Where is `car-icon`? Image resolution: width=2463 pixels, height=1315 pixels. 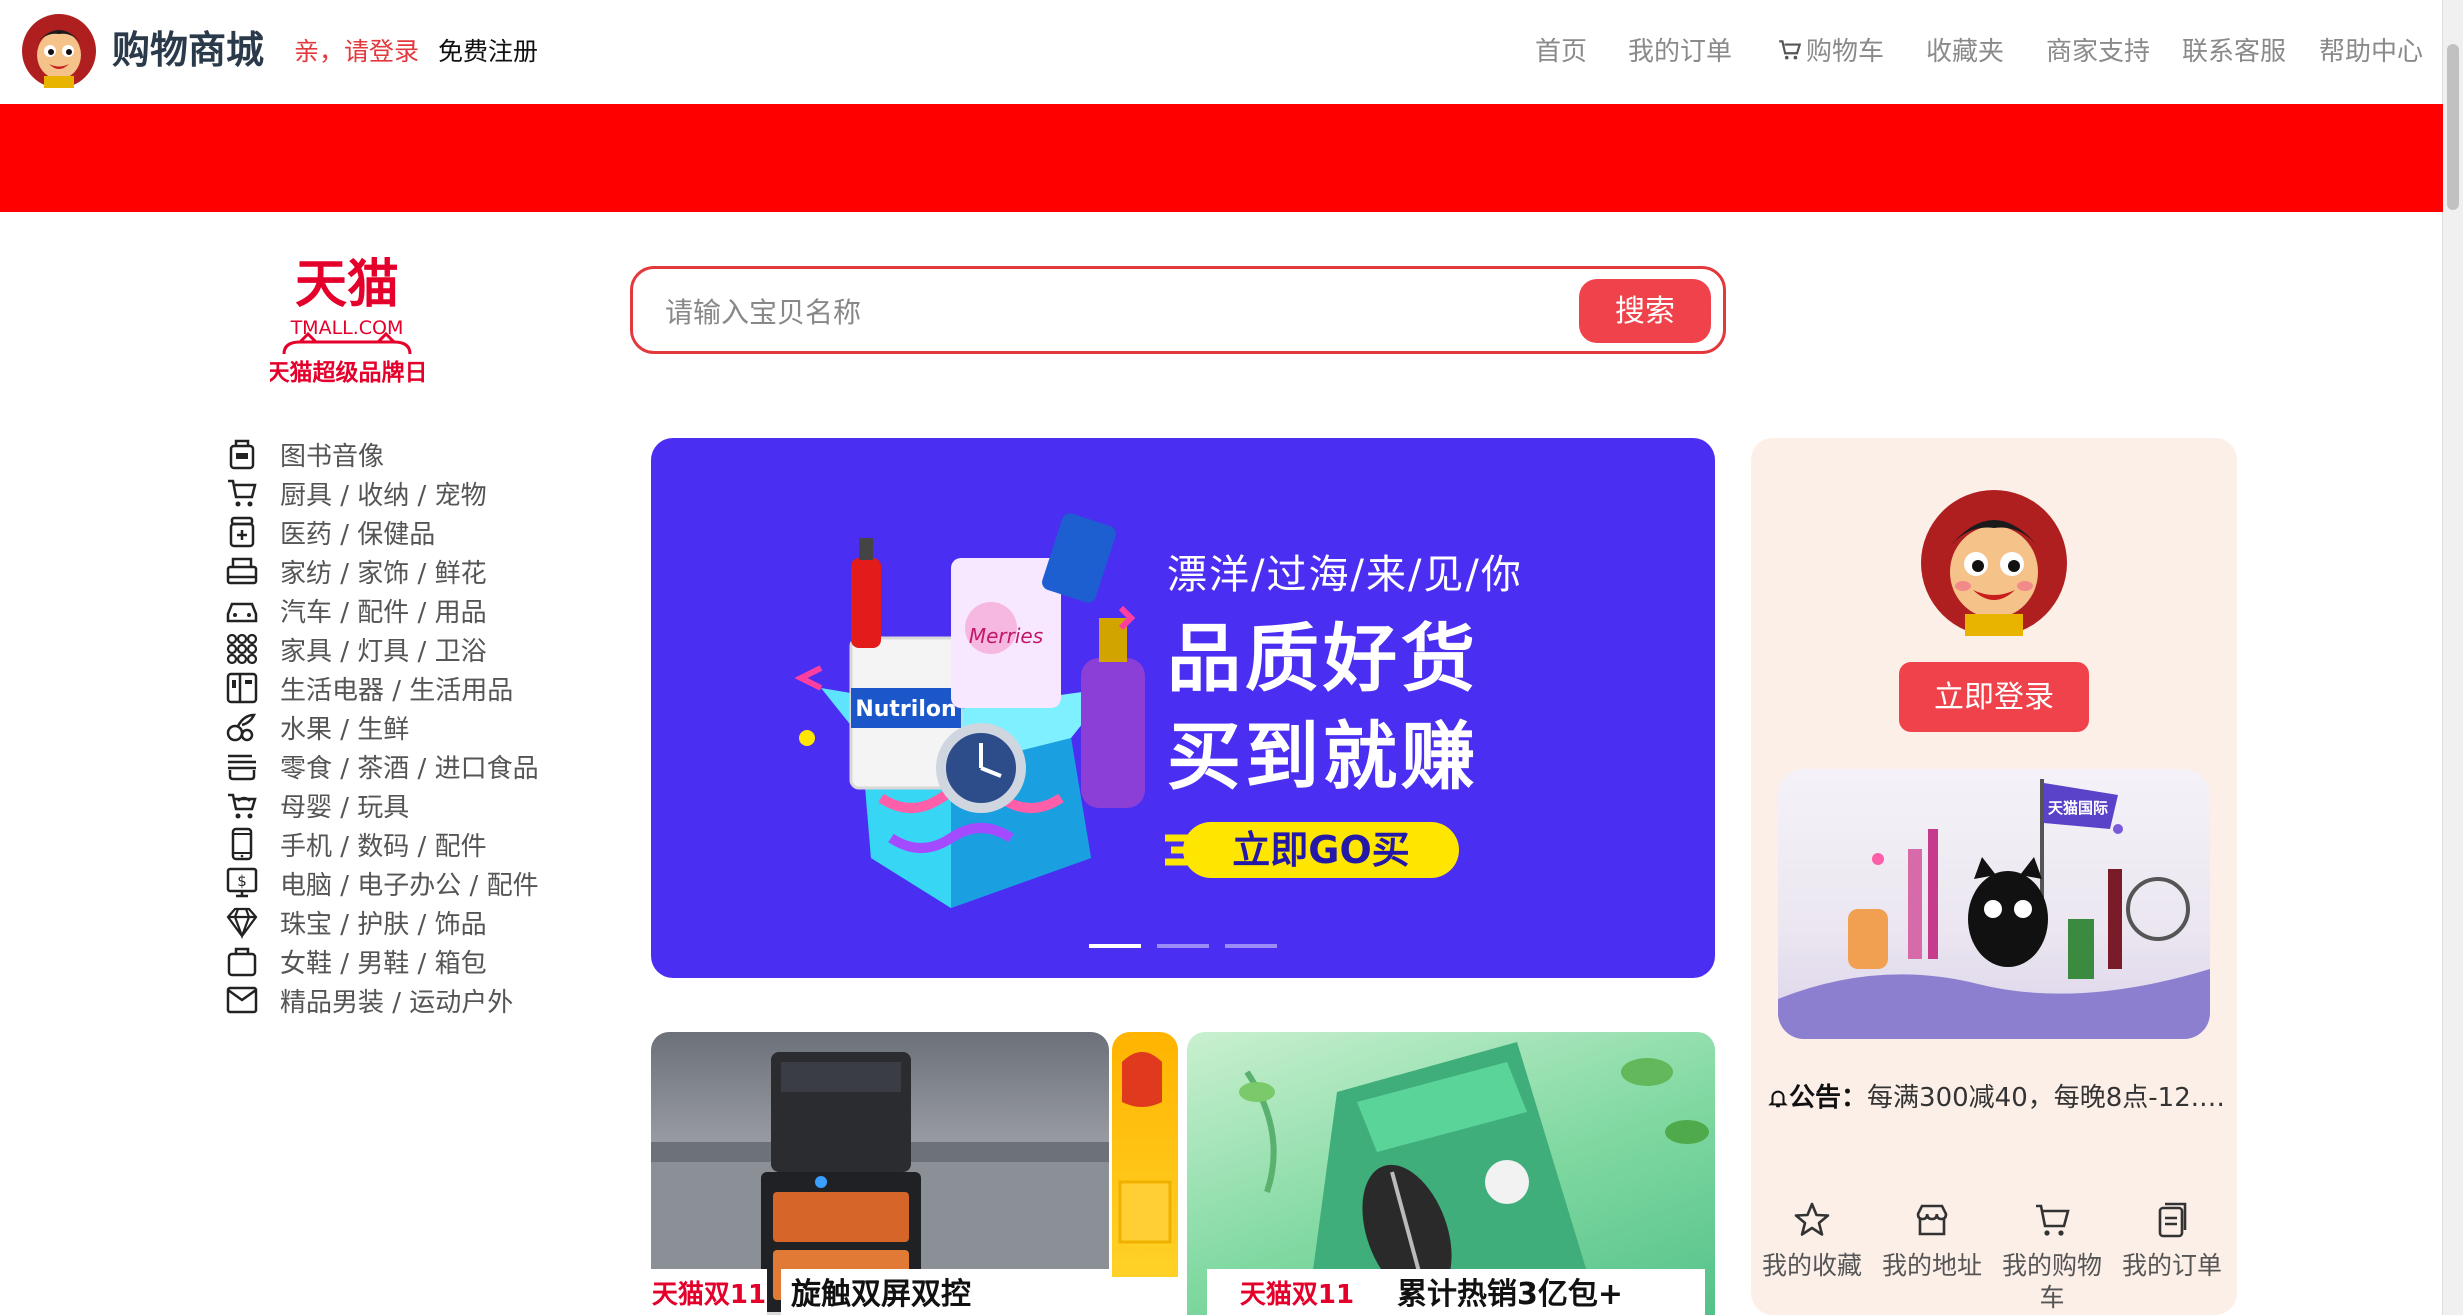 car-icon is located at coordinates (242, 612).